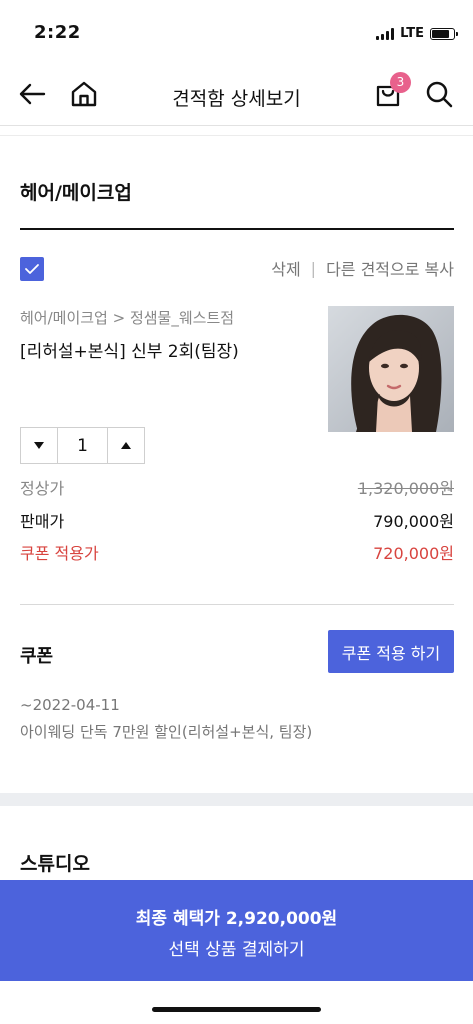 Image resolution: width=473 pixels, height=1024 pixels. Describe the element at coordinates (42, 488) in the screenshot. I see `regular-price-label: 정상가` at that location.